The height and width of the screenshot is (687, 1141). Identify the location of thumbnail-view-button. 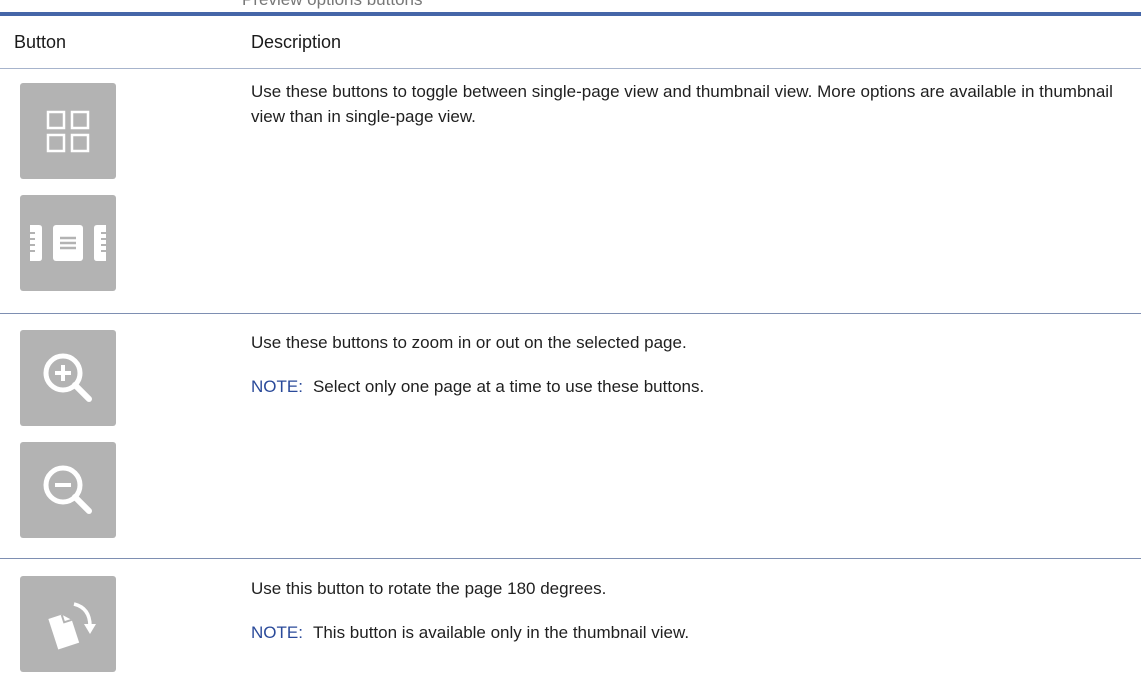
(68, 131).